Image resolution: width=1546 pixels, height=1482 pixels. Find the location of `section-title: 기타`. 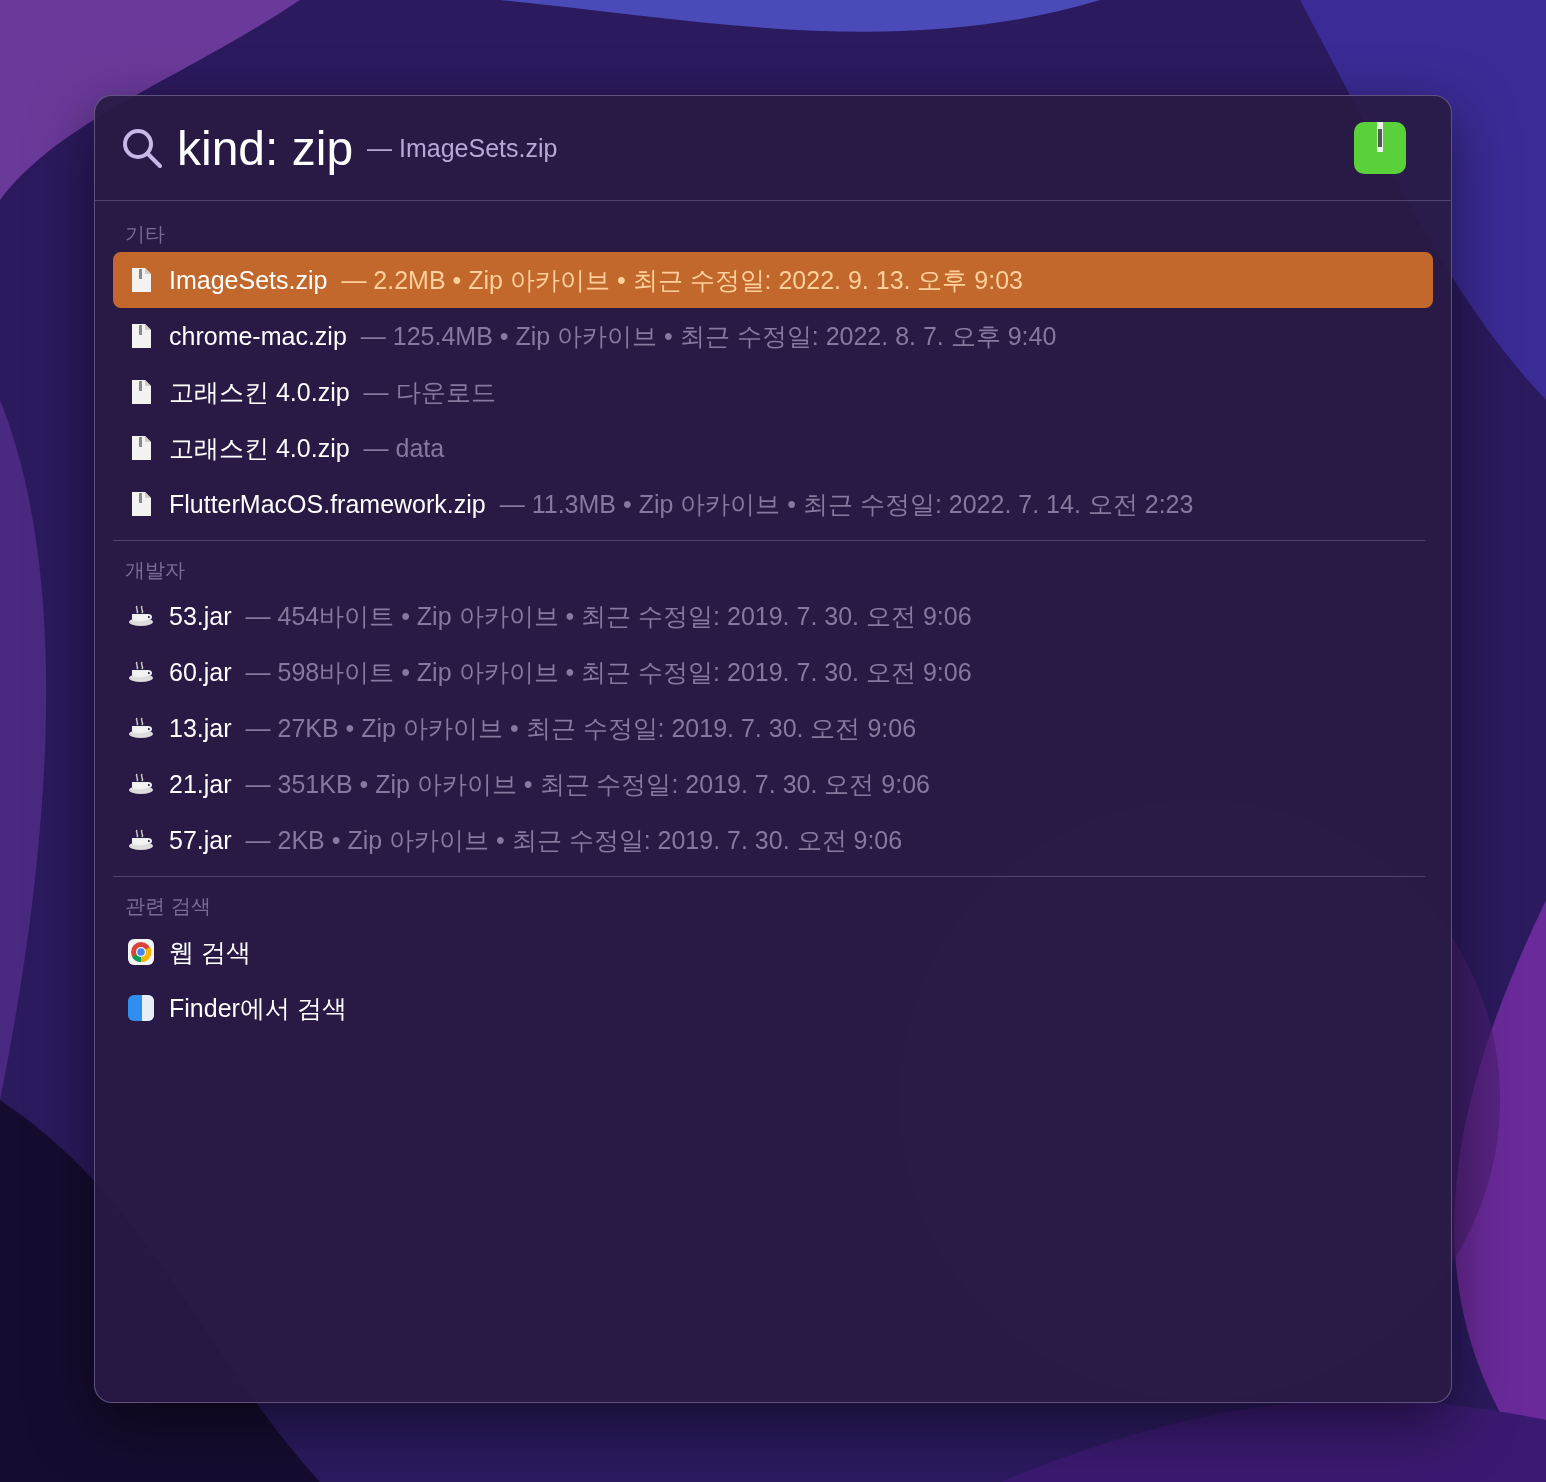

section-title: 기타 is located at coordinates (145, 234).